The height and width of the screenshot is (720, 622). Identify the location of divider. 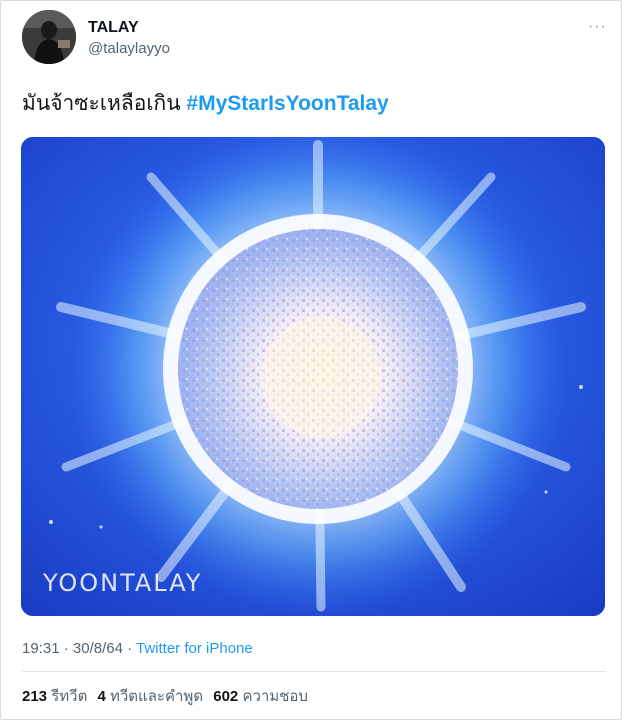
(314, 671).